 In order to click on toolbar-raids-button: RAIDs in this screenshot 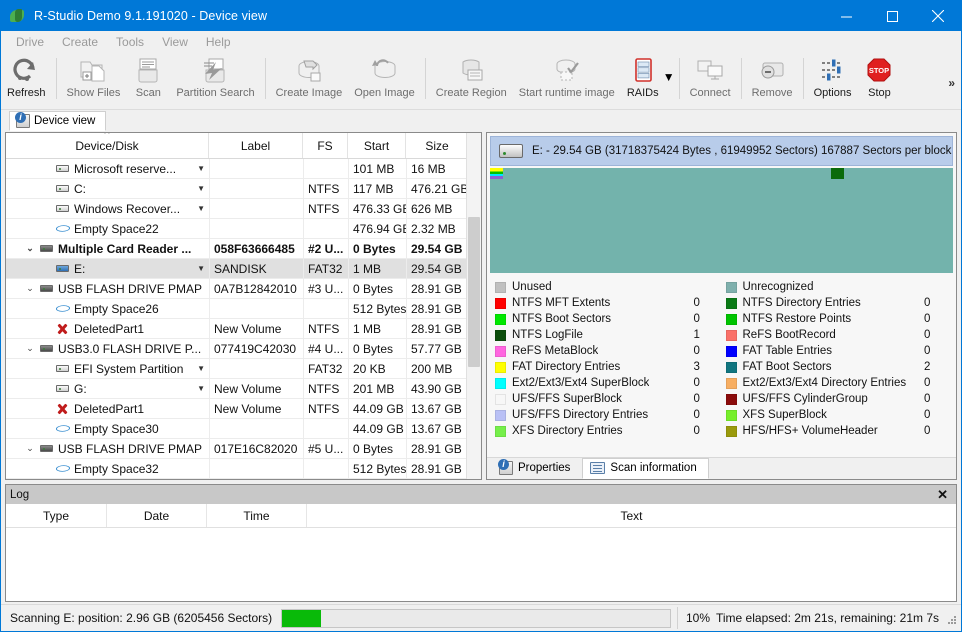, I will do `click(643, 76)`.